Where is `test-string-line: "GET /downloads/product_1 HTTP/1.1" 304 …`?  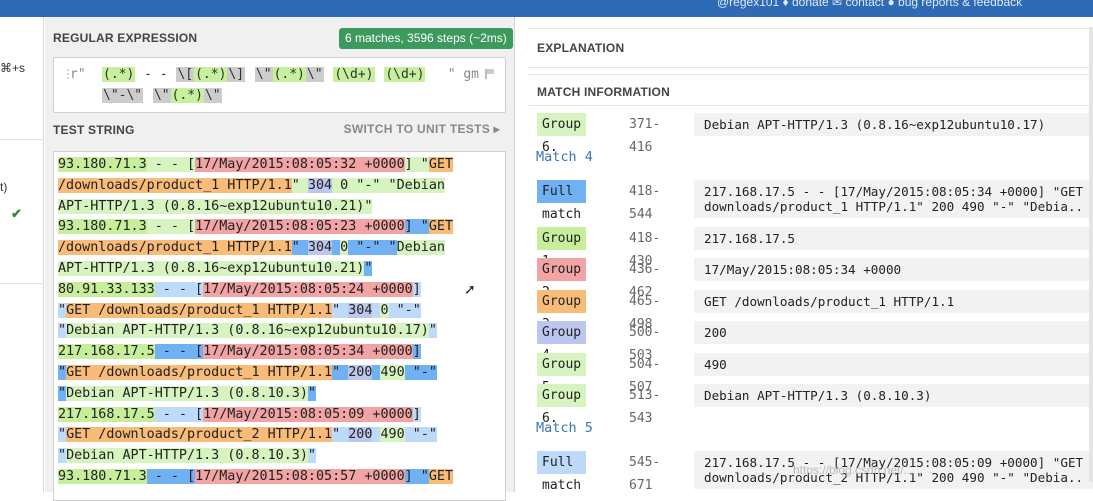 test-string-line: "GET /downloads/product_1 HTTP/1.1" 304 … is located at coordinates (239, 310).